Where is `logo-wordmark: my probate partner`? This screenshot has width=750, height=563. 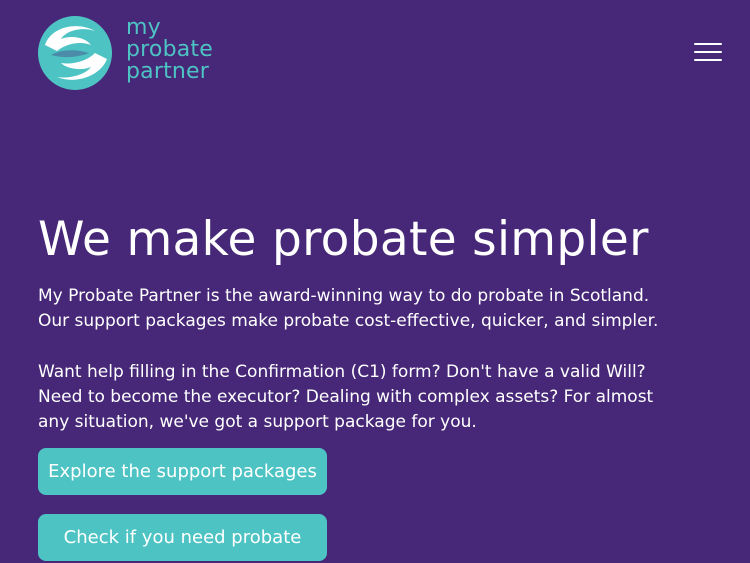
logo-wordmark: my probate partner is located at coordinates (169, 50).